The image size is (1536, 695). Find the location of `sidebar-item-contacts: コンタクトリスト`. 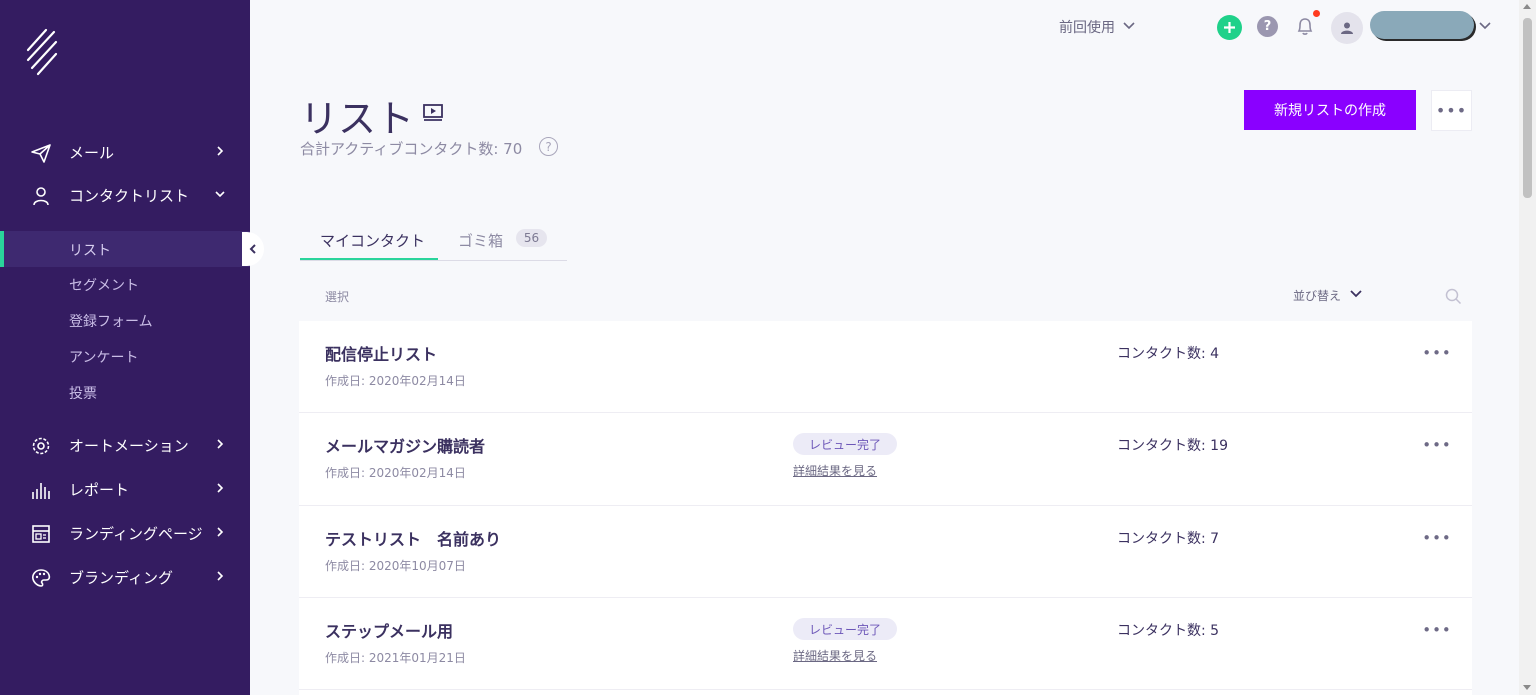

sidebar-item-contacts: コンタクトリスト is located at coordinates (125, 195).